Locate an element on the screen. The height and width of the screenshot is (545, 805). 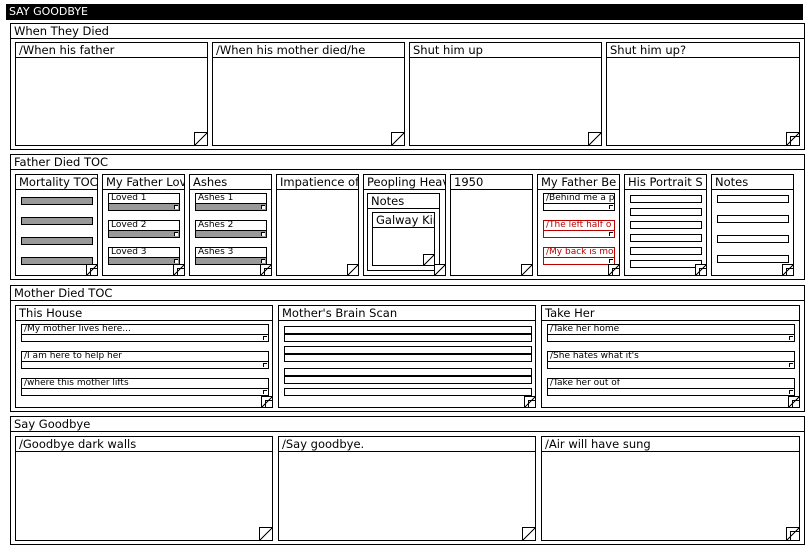
link-item: /where this mother lifts is located at coordinates (145, 387).